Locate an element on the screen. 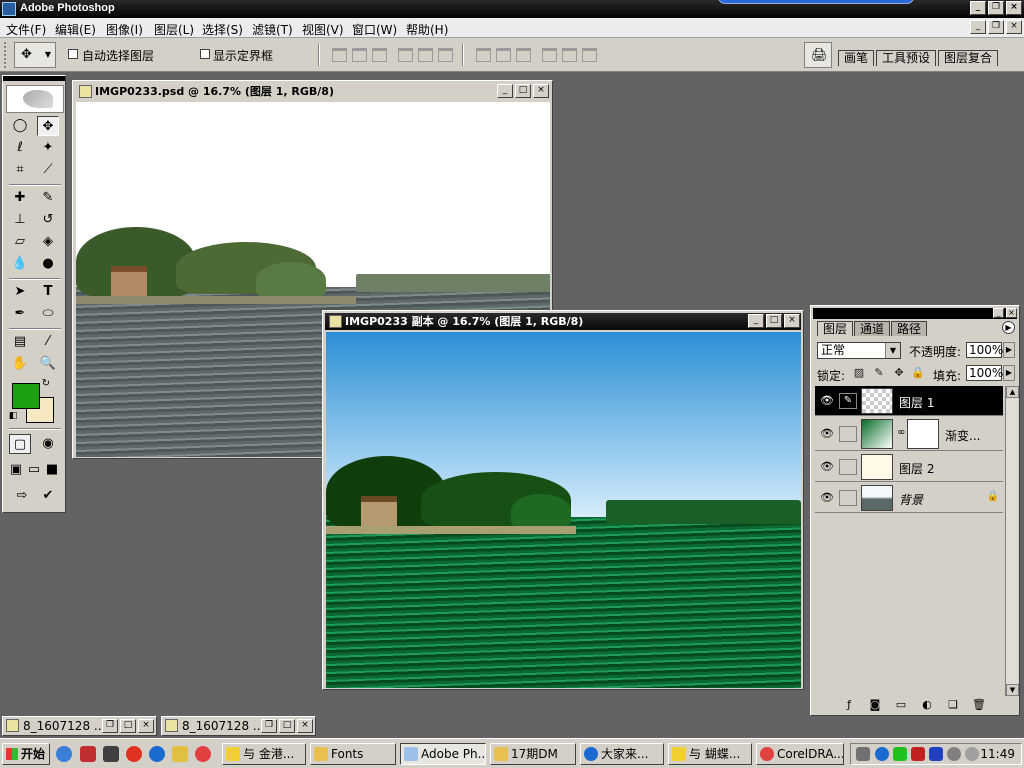 This screenshot has height=768, width=1024. start-button: 开始 is located at coordinates (26, 754).